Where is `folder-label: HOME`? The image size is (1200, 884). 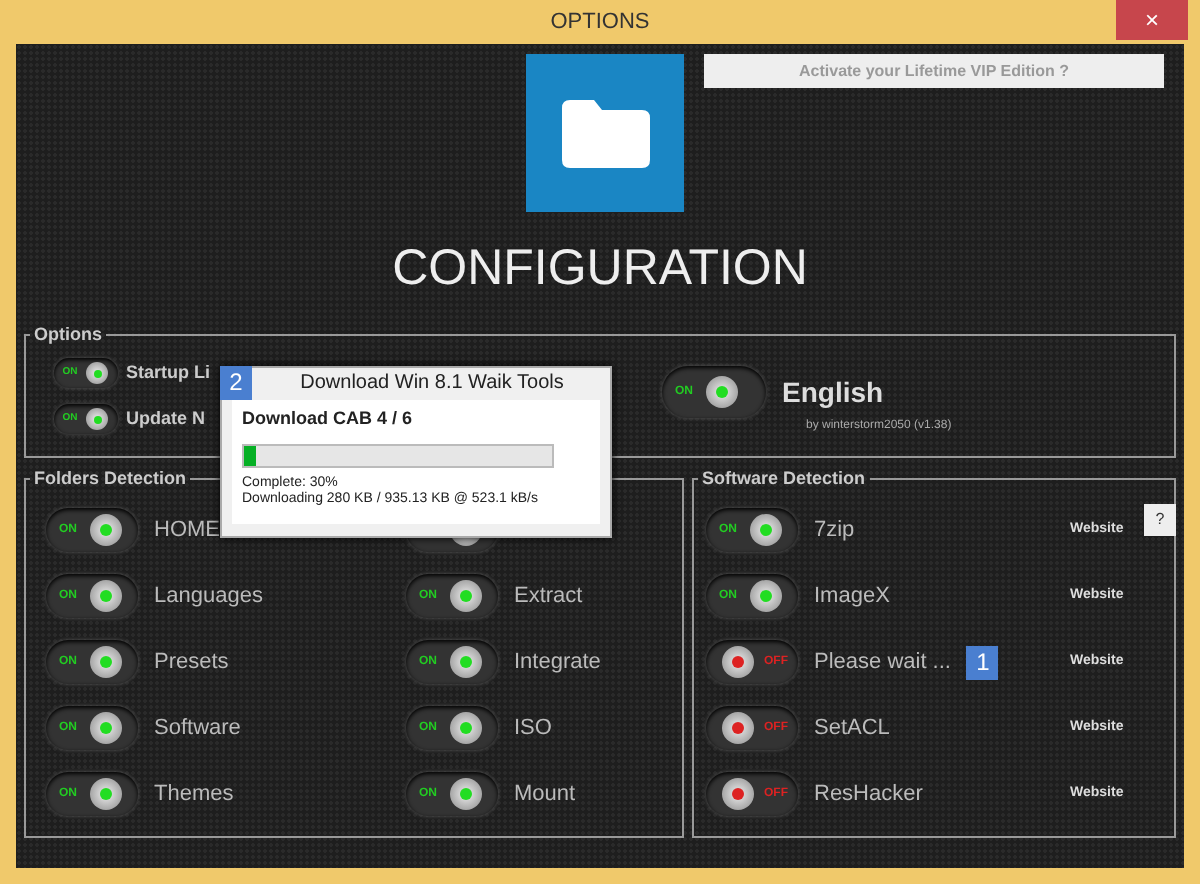 folder-label: HOME is located at coordinates (187, 530).